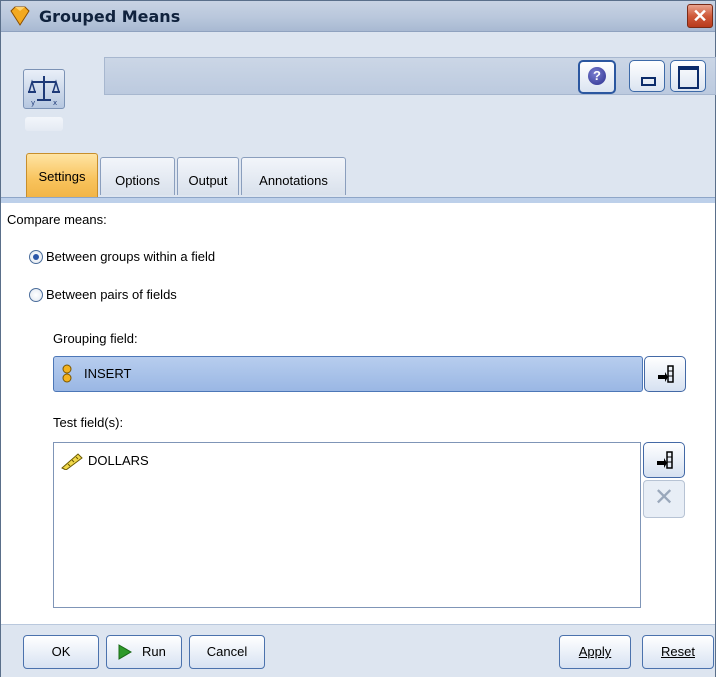  I want to click on grouping-field-label: Grouping field:, so click(95, 338).